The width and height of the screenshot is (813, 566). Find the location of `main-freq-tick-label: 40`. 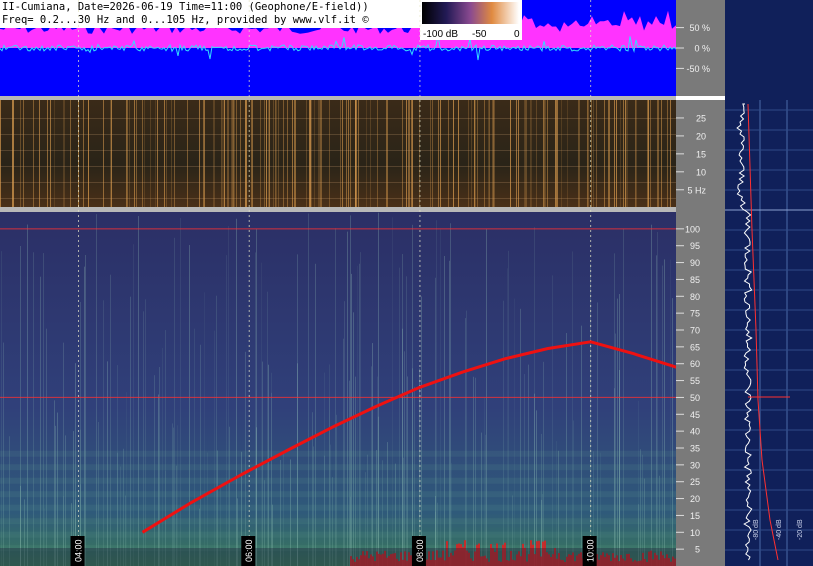

main-freq-tick-label: 40 is located at coordinates (695, 432).